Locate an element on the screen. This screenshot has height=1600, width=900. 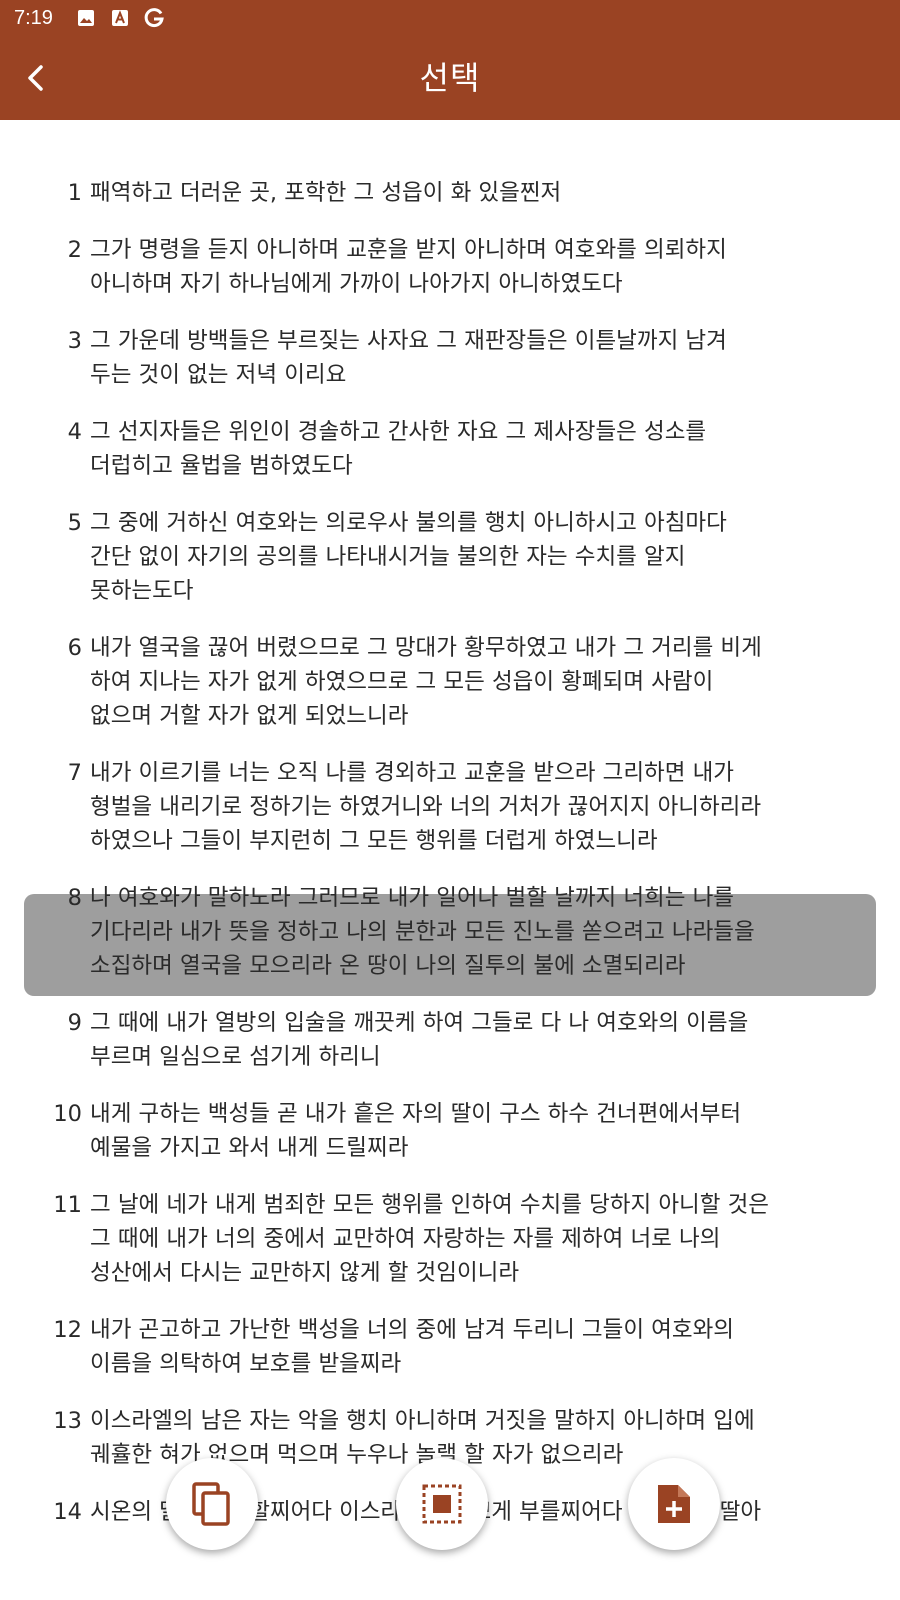
select-all-icon is located at coordinates (442, 1504).